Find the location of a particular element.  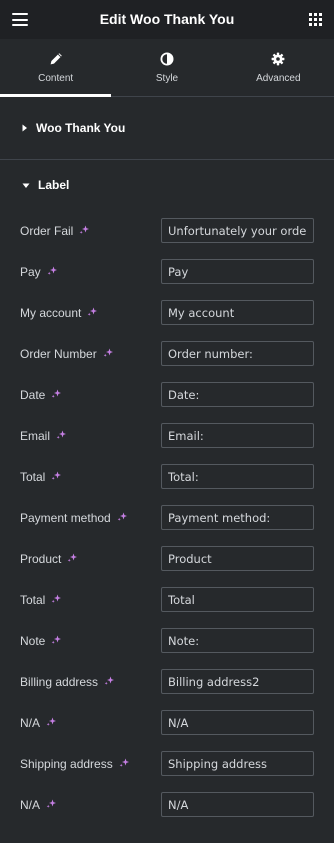

field-label: Order Fail is located at coordinates (55, 231).